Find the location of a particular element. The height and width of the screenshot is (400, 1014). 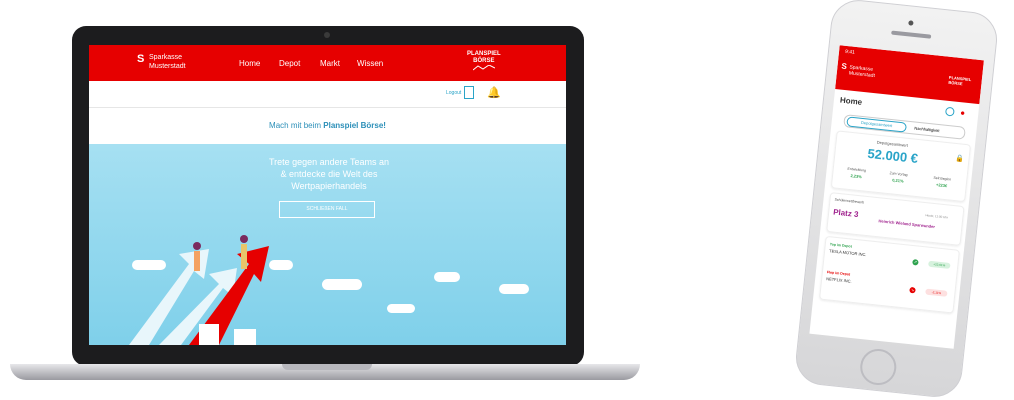

nav-item-markt: Markt is located at coordinates (330, 63).